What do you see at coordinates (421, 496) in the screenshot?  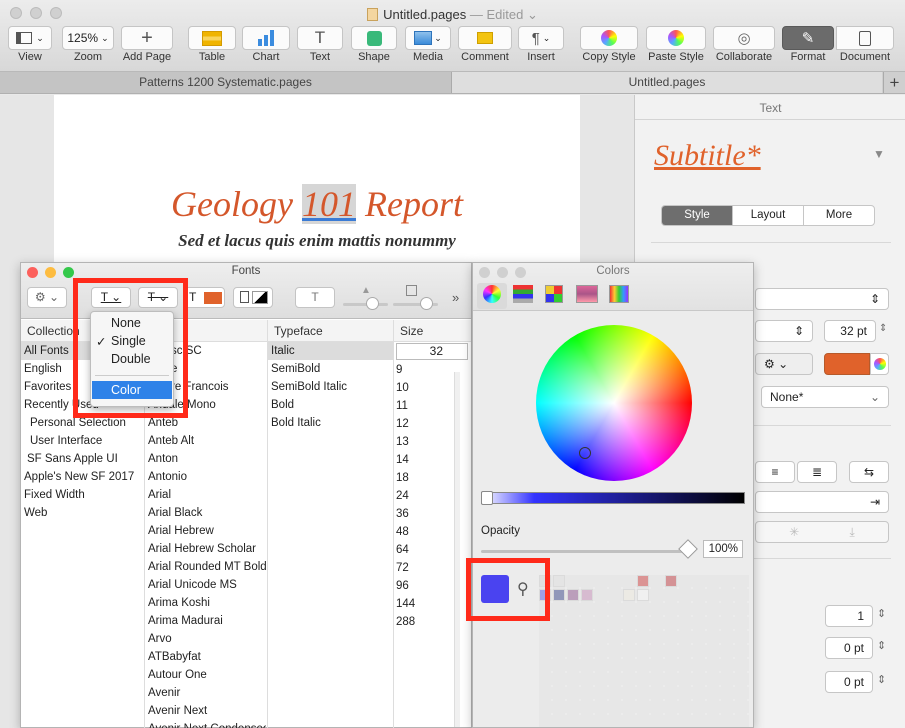 I see `list-item: 24` at bounding box center [421, 496].